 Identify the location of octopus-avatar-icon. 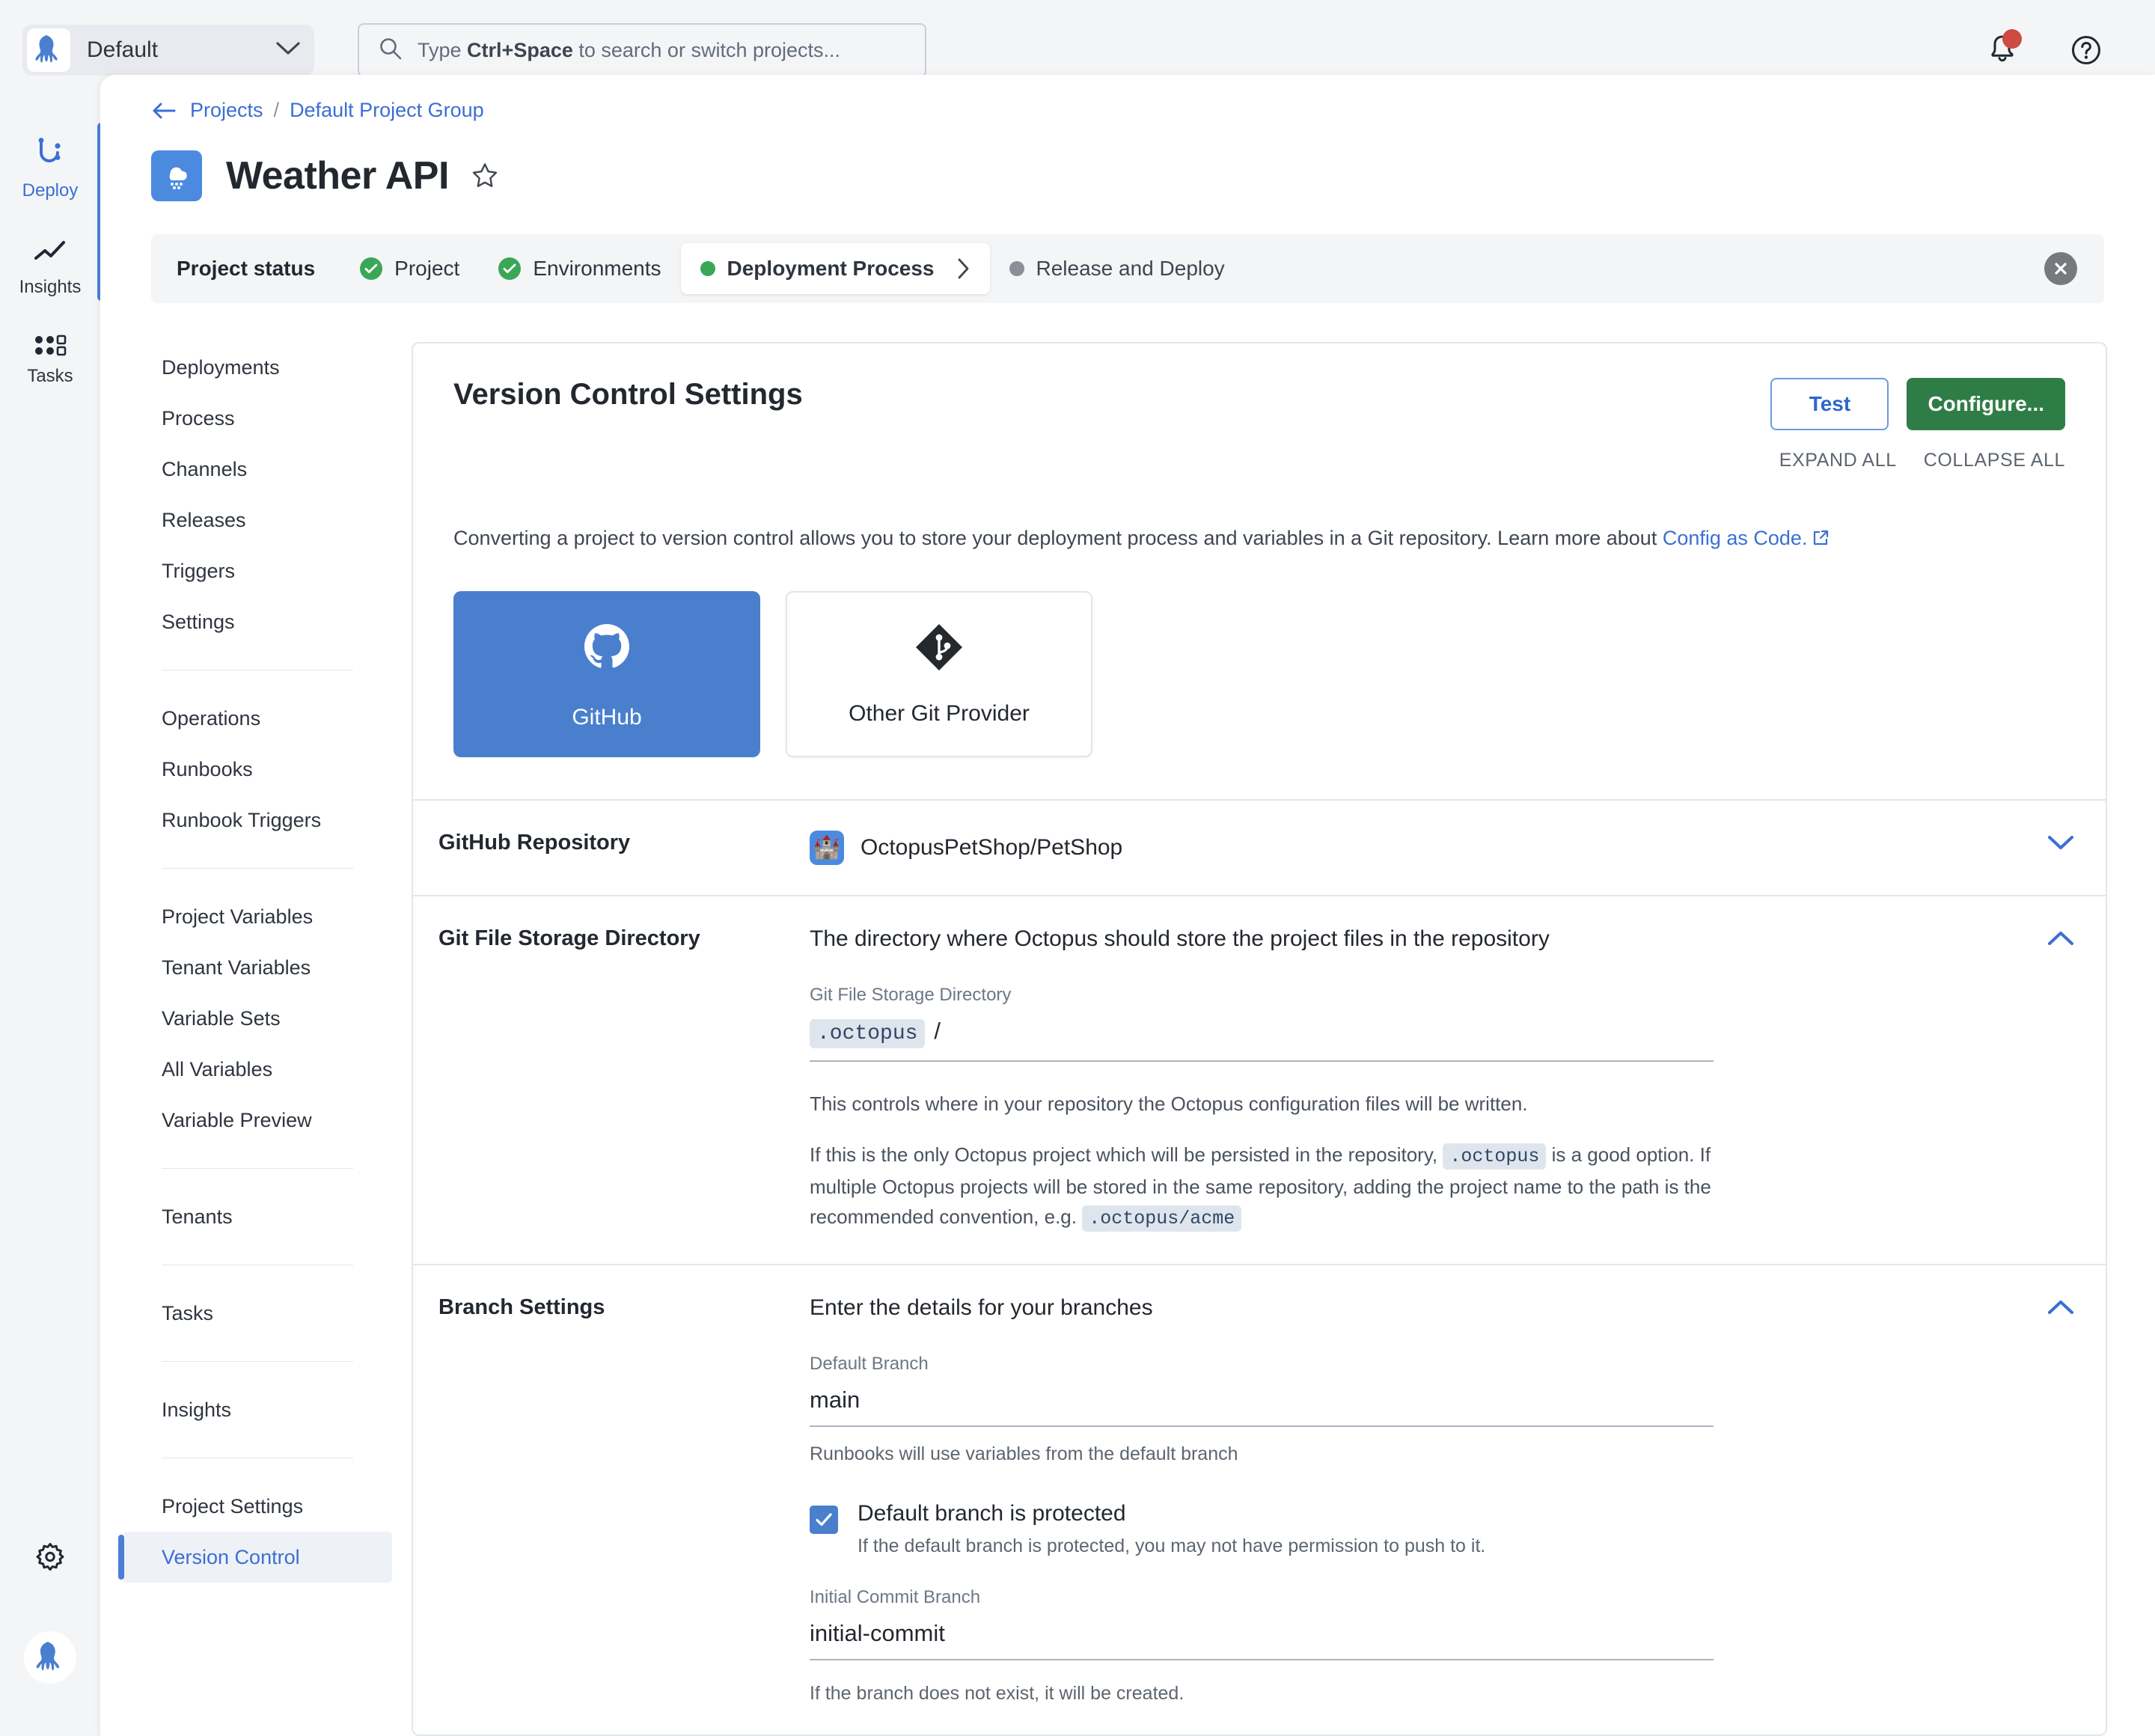
(50, 1658).